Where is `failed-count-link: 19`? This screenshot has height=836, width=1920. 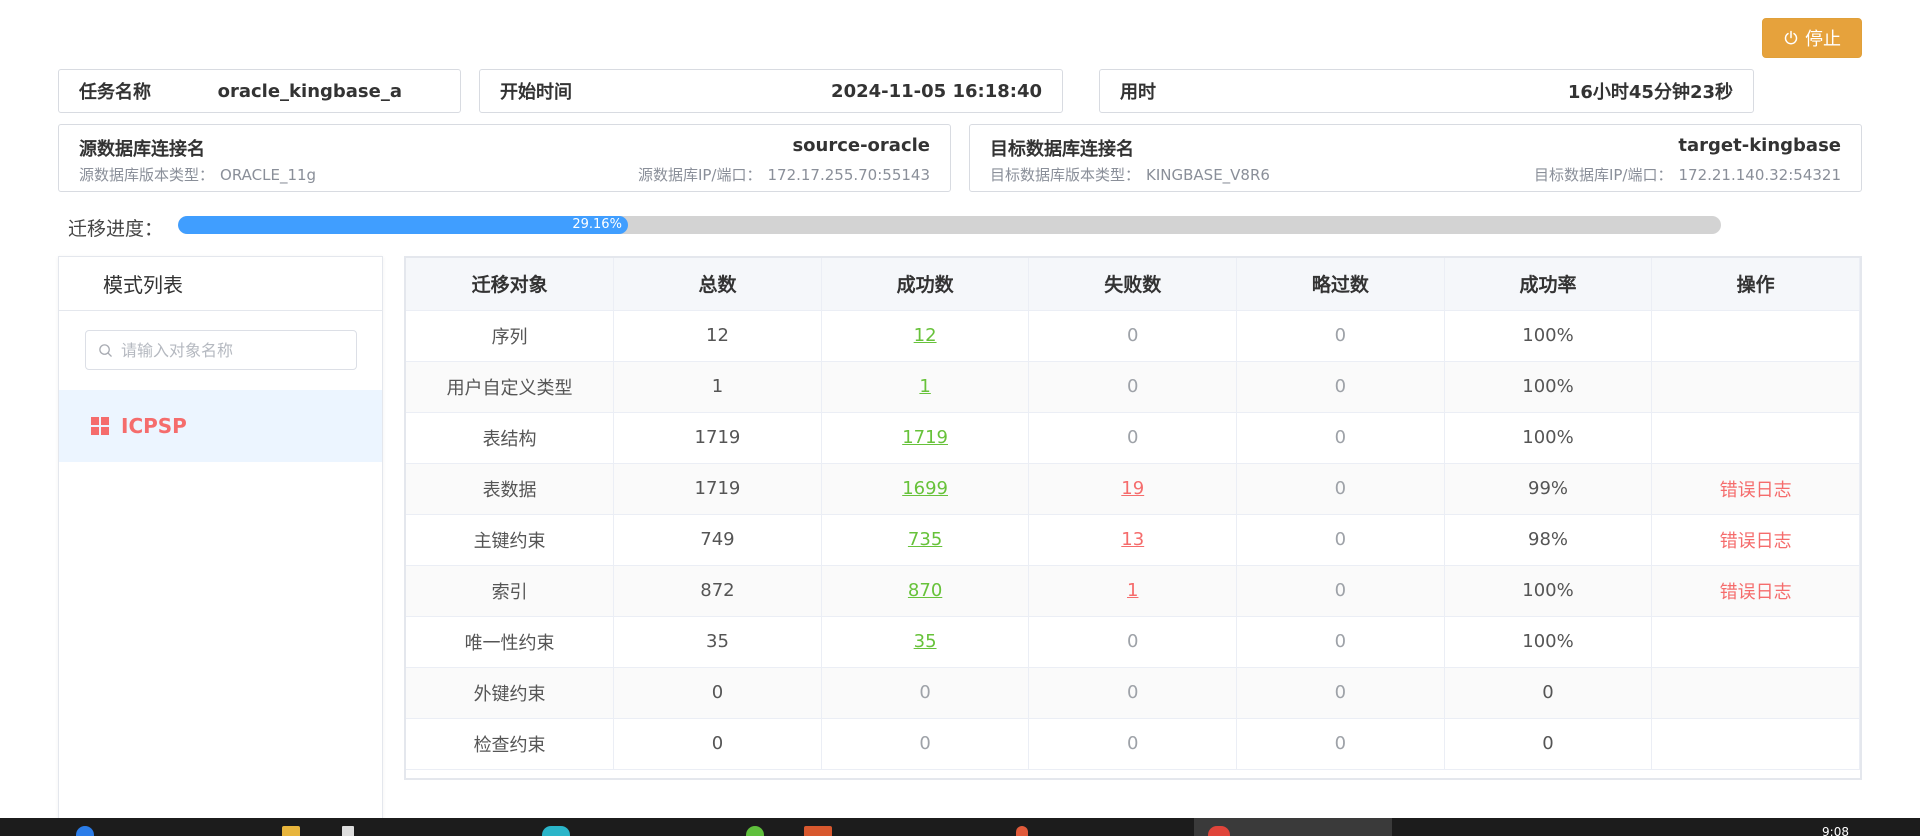
failed-count-link: 19 is located at coordinates (1132, 488).